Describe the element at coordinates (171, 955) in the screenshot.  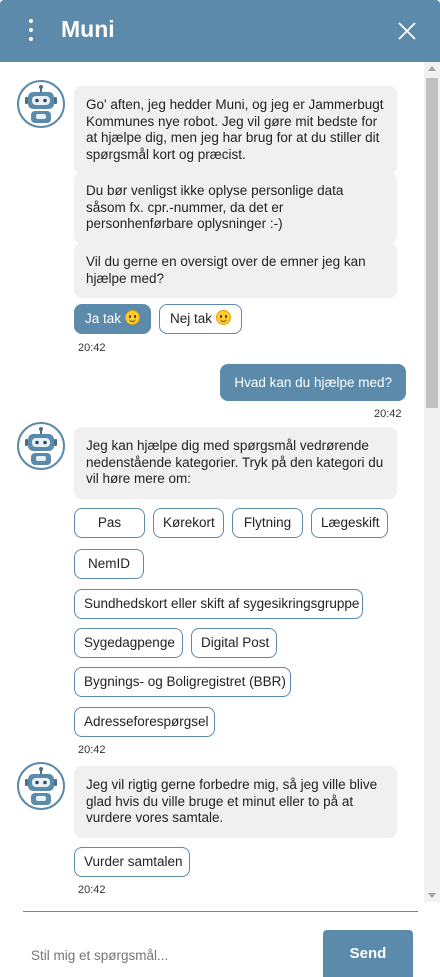
I see `message-input` at that location.